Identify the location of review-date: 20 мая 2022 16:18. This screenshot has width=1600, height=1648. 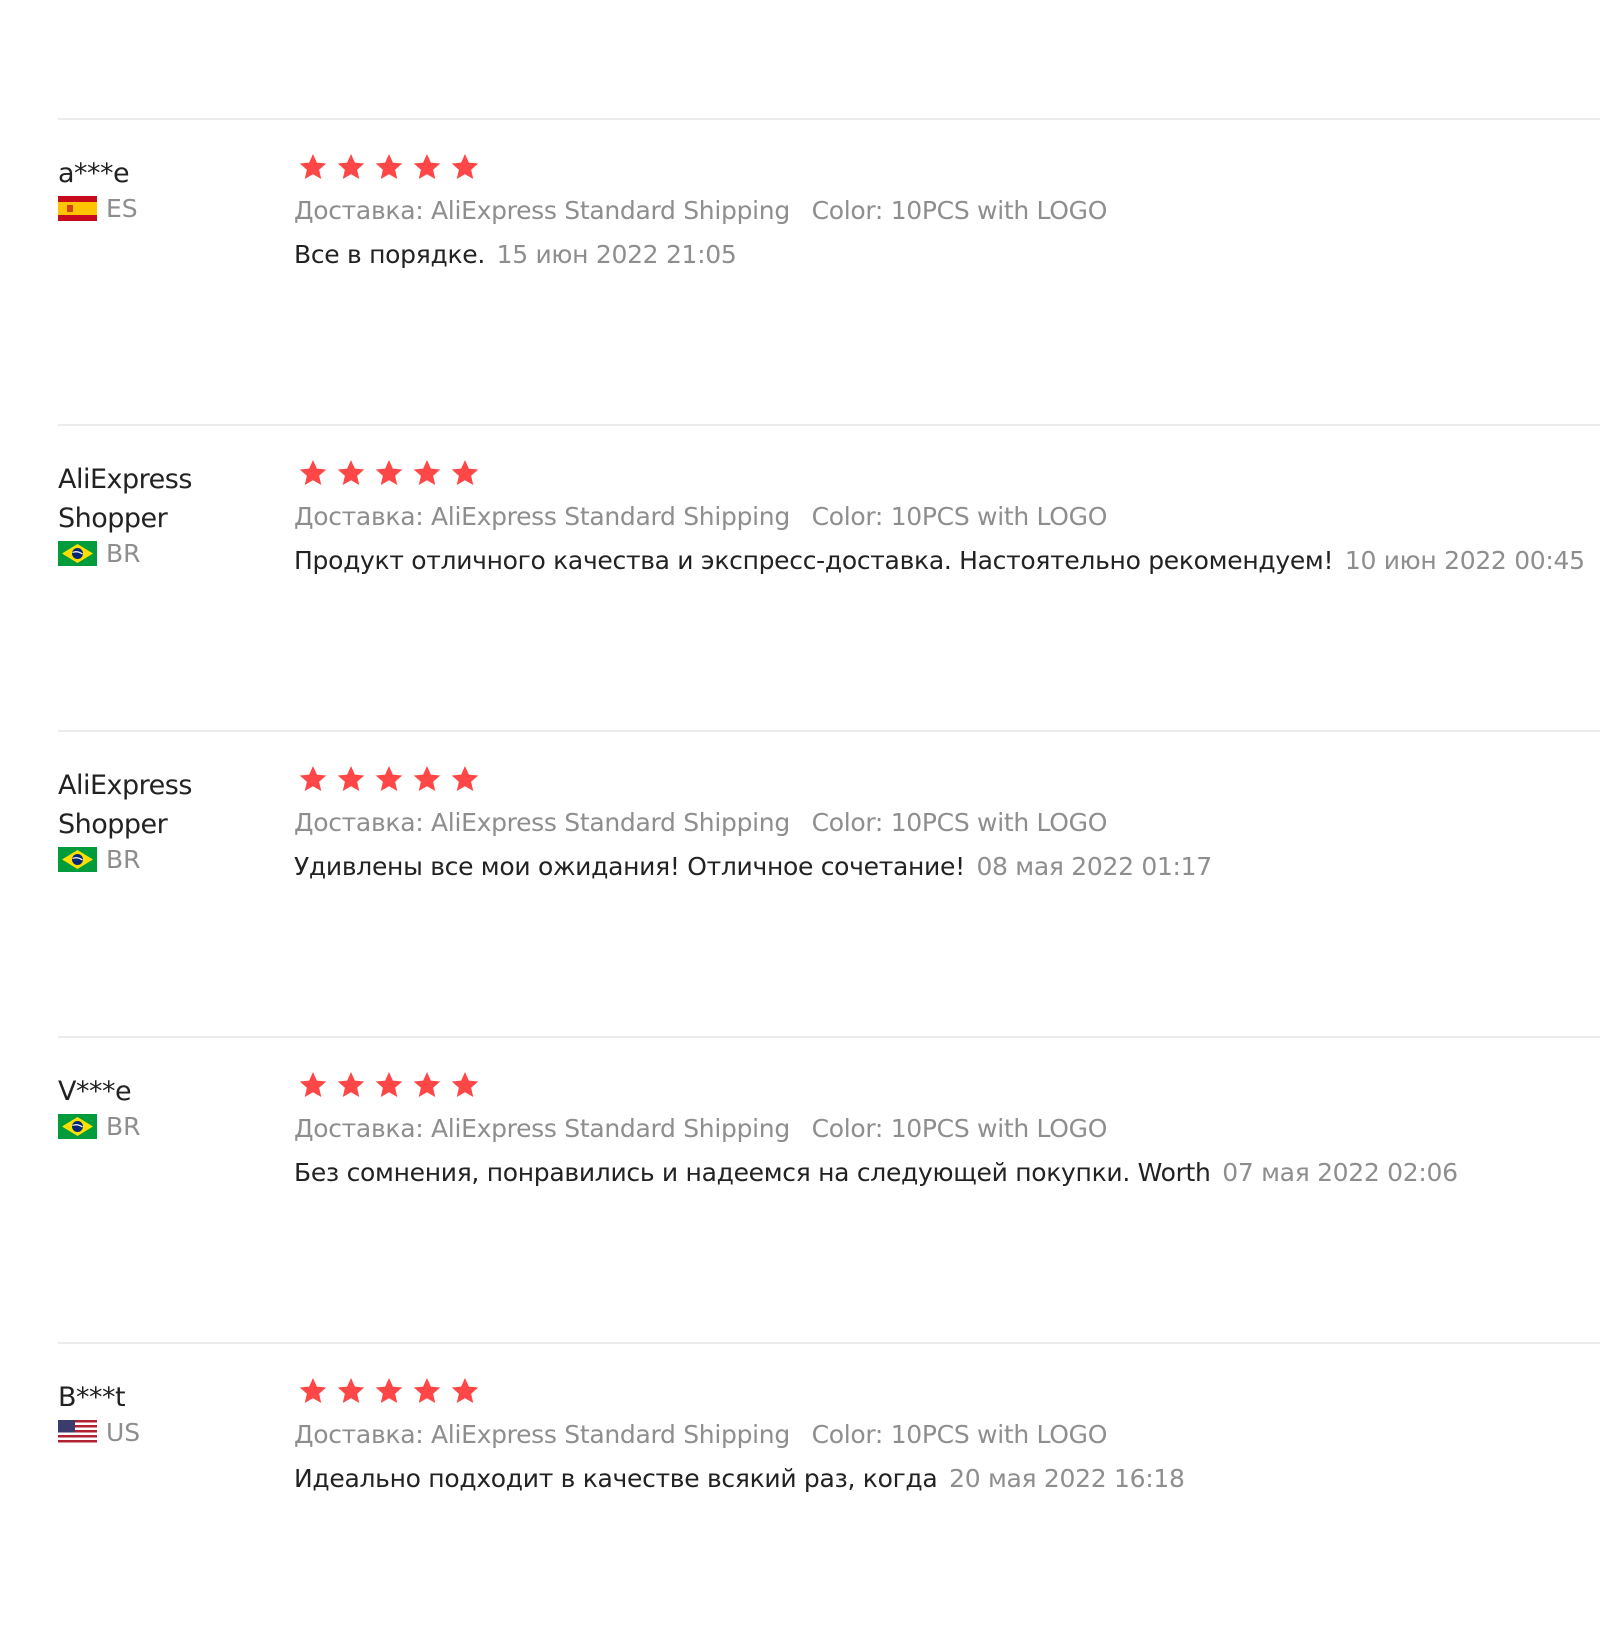
(1067, 1478).